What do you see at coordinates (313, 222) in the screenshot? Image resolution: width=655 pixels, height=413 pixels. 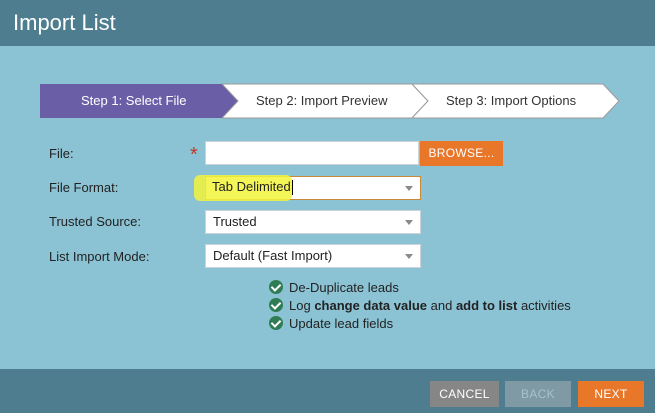 I see `trusted-source-select: Trusted` at bounding box center [313, 222].